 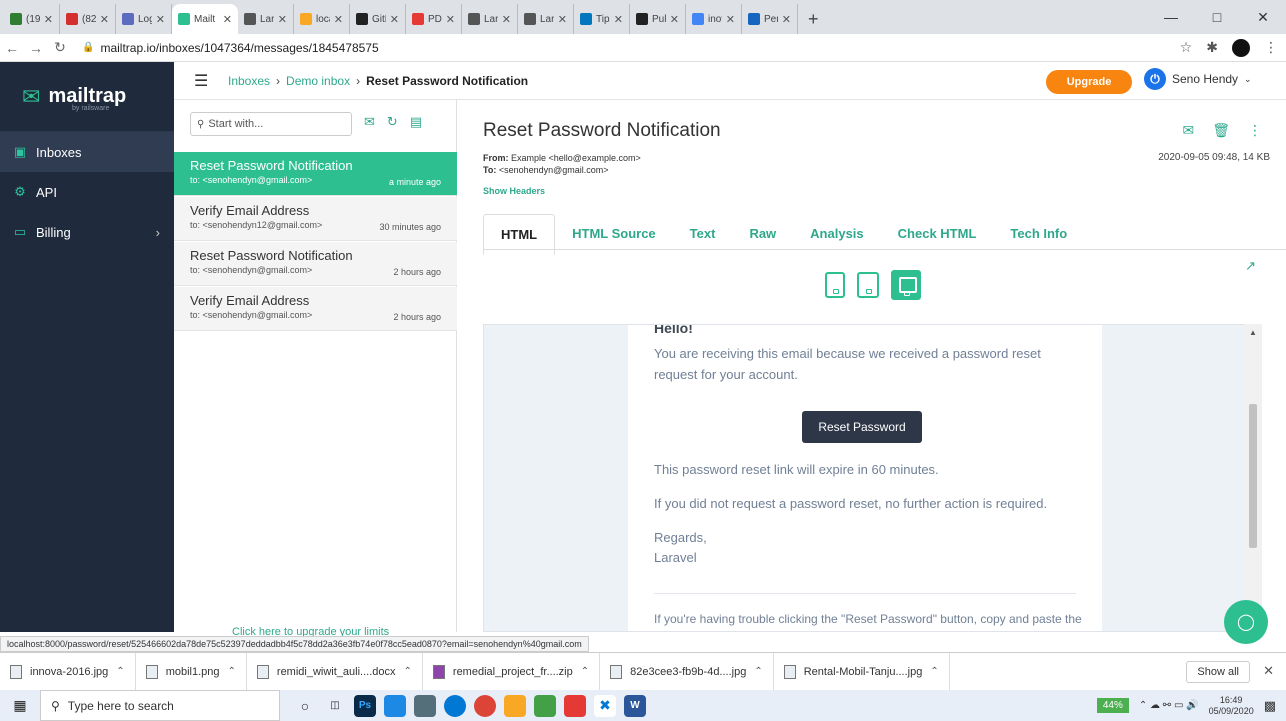 I want to click on show-all-downloads-button: Show all, so click(x=1218, y=672).